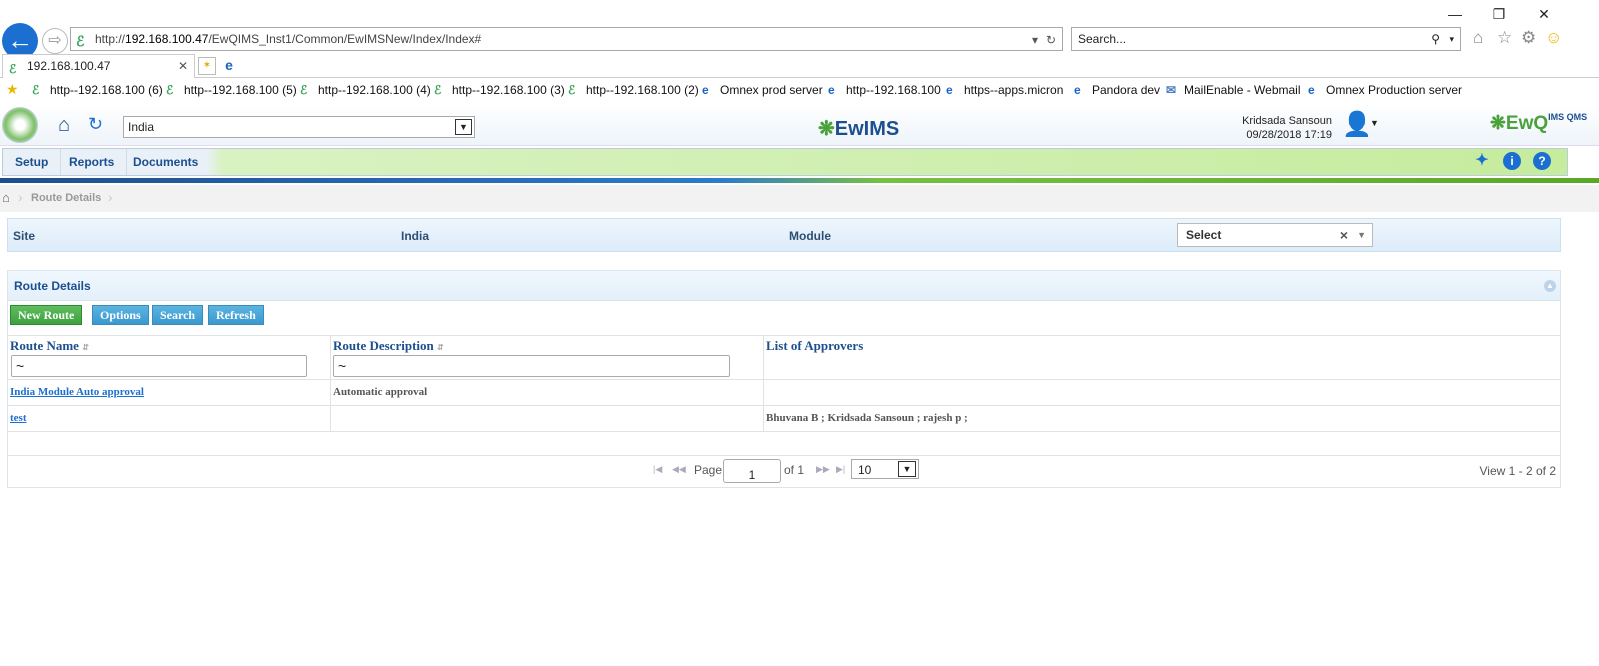 This screenshot has width=1599, height=666. What do you see at coordinates (840, 469) in the screenshot?
I see `last-page-icon: ▶|` at bounding box center [840, 469].